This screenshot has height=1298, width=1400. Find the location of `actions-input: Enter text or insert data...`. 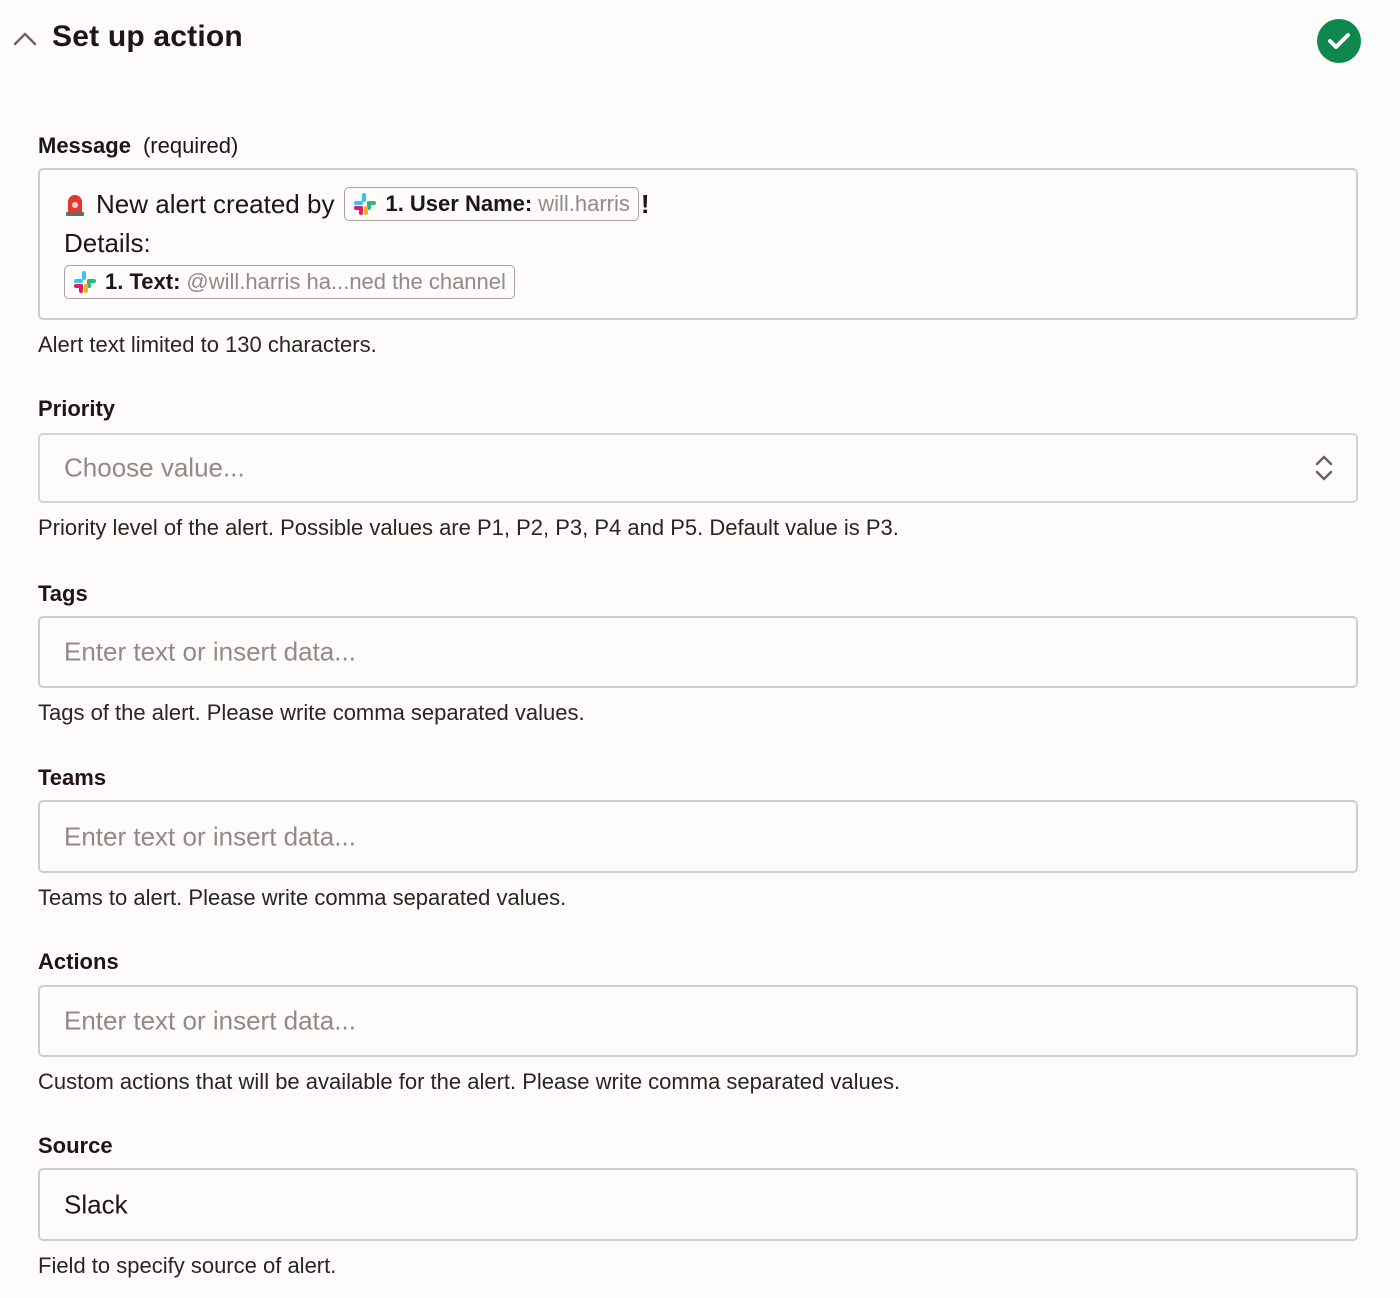

actions-input: Enter text or insert data... is located at coordinates (698, 1021).